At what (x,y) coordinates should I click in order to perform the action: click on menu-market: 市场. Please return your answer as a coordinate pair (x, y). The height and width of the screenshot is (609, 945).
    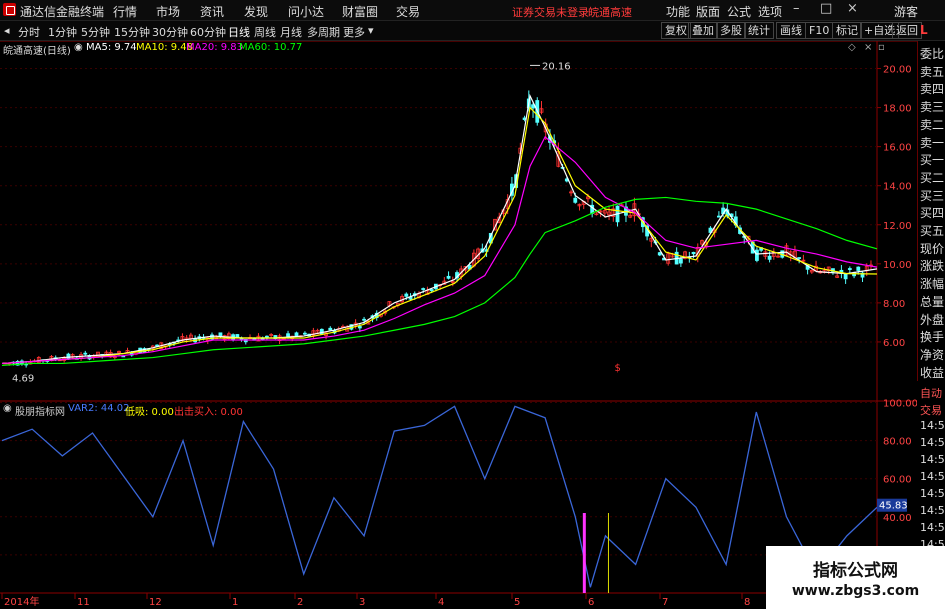
    Looking at the image, I should click on (168, 11).